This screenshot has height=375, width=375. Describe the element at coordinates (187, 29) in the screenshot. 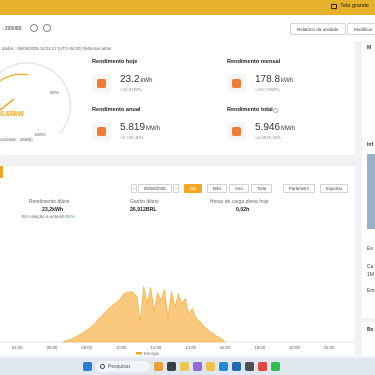

I see `plant-header: : 295089 Relatório da unidade Modificar` at that location.